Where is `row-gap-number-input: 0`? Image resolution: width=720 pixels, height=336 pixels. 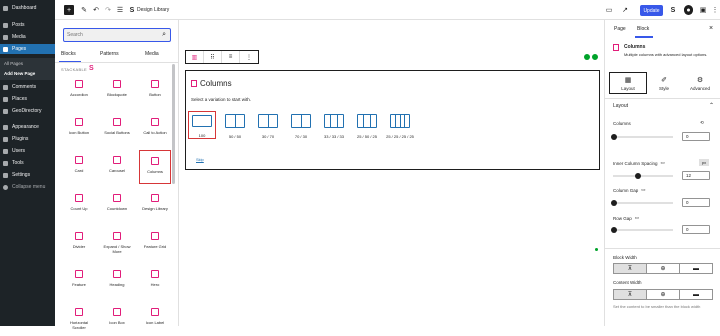
row-gap-number-input: 0 is located at coordinates (696, 229).